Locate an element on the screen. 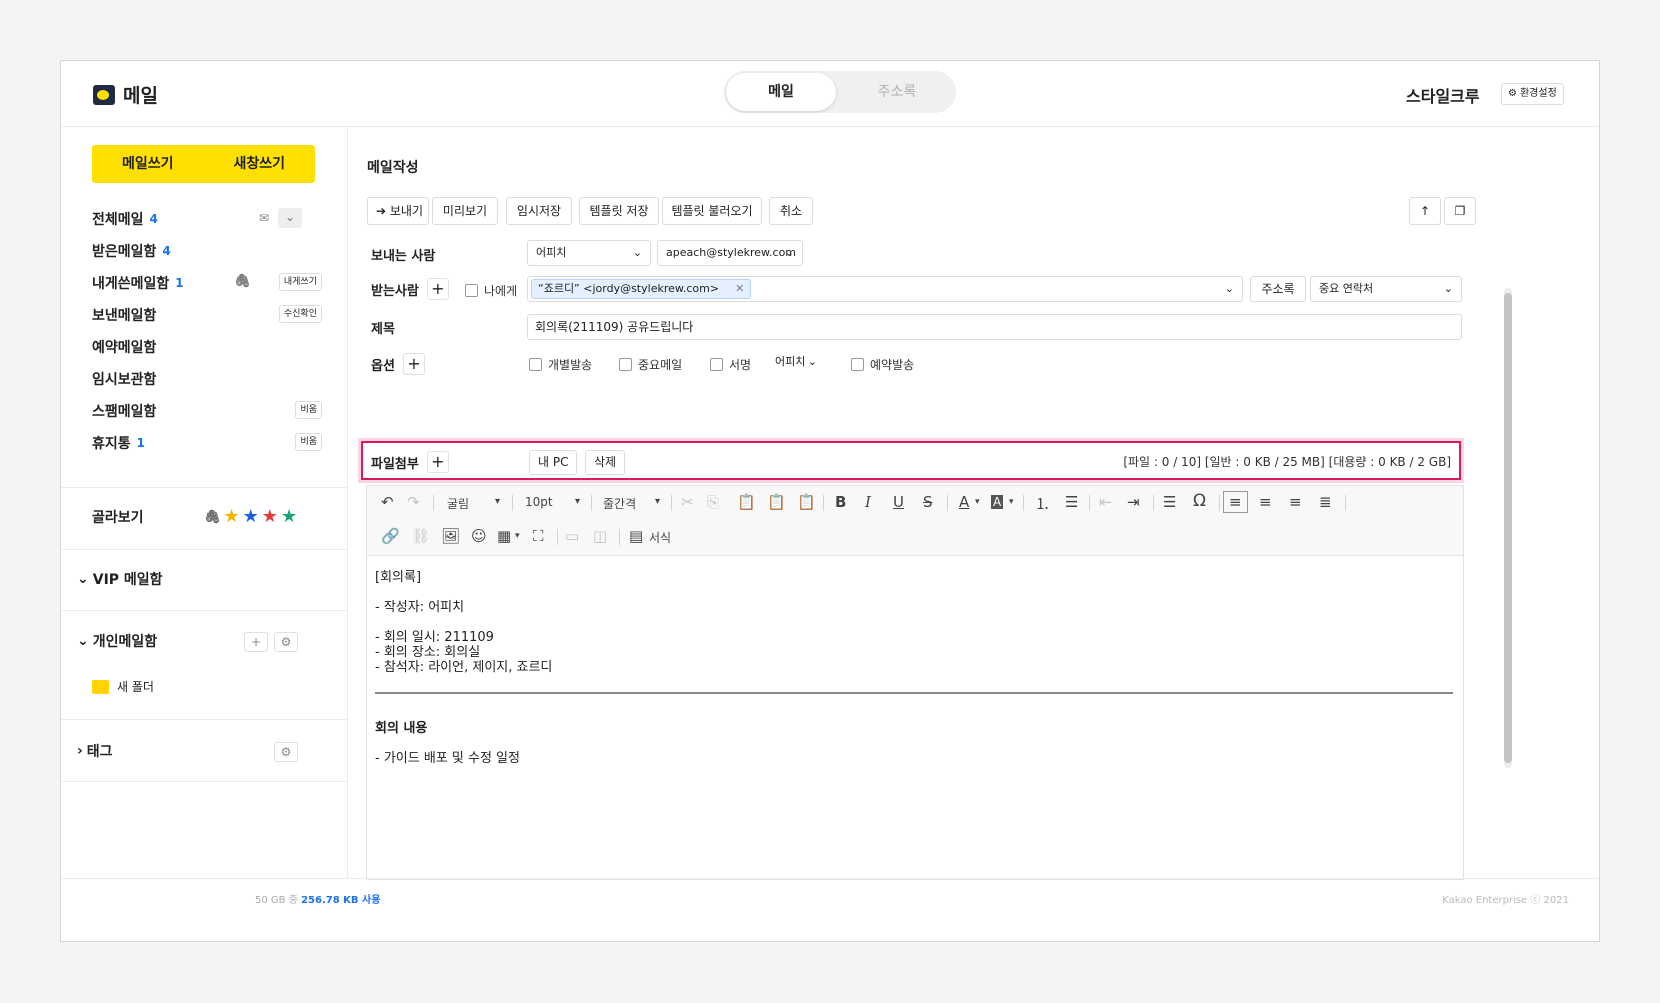  sender-name-select: 어피치 ⌄ is located at coordinates (589, 253).